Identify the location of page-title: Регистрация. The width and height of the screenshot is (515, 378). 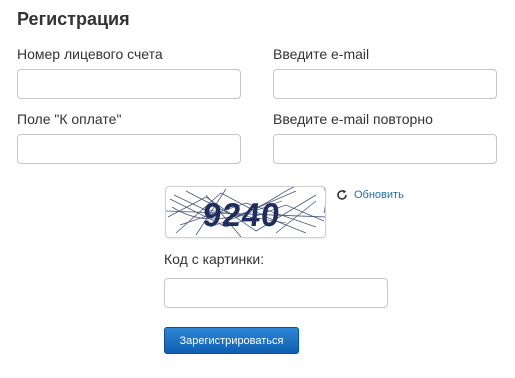
(73, 19).